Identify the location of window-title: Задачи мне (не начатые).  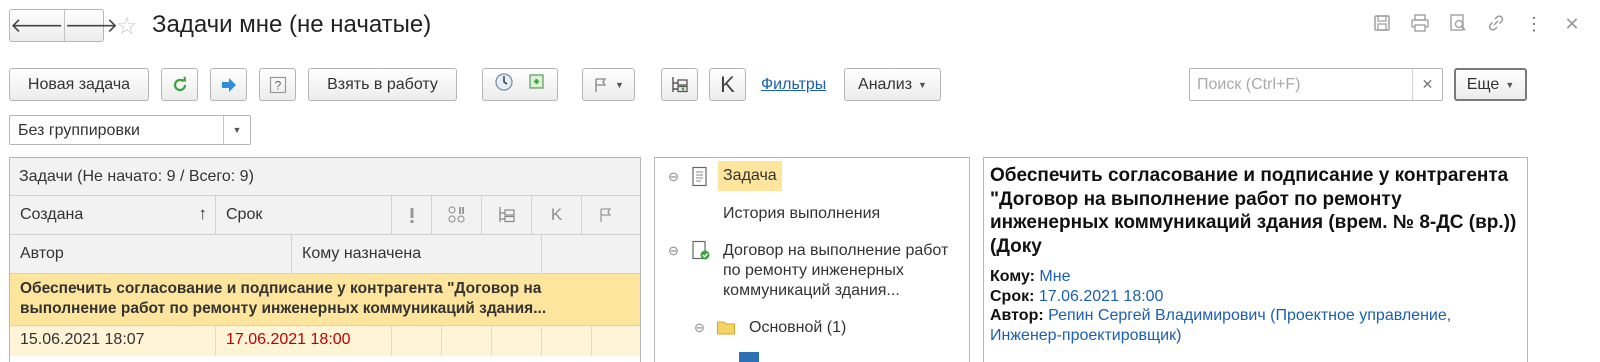
(292, 24).